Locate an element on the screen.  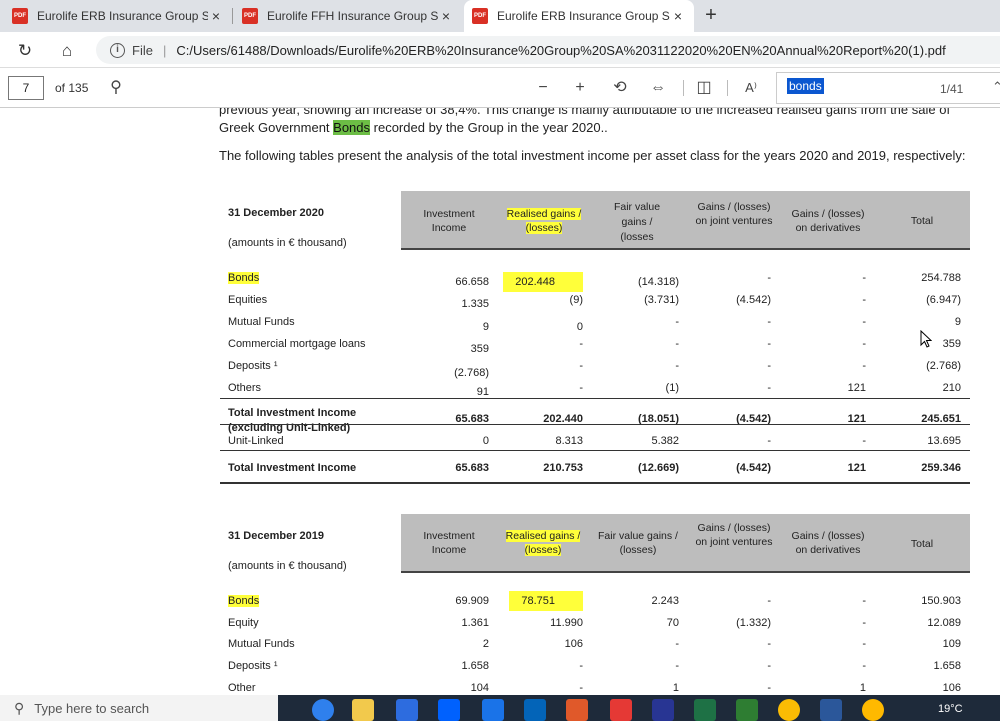
help-icon is located at coordinates (873, 710).